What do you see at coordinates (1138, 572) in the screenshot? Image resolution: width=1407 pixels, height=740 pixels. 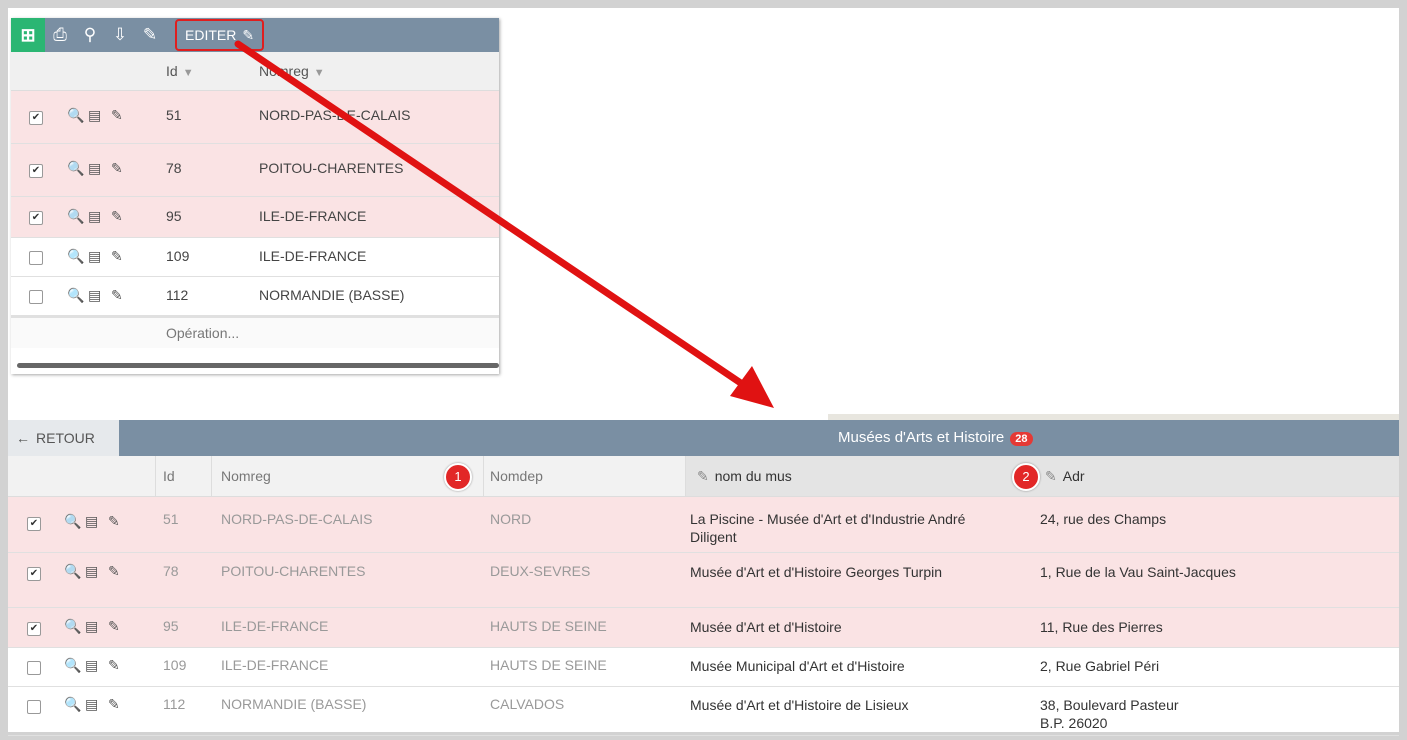 I see `cell-adr: 1, Rue de la Vau Saint-Jacques` at bounding box center [1138, 572].